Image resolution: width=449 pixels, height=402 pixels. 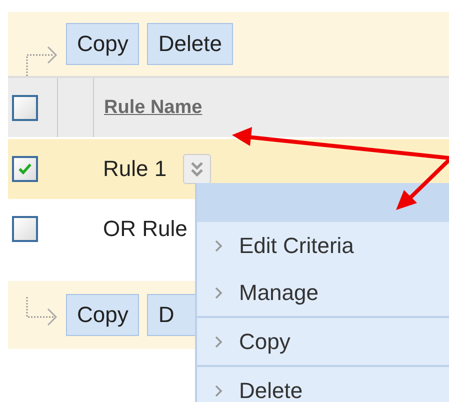 What do you see at coordinates (279, 293) in the screenshot?
I see `menu-item-label: Manage` at bounding box center [279, 293].